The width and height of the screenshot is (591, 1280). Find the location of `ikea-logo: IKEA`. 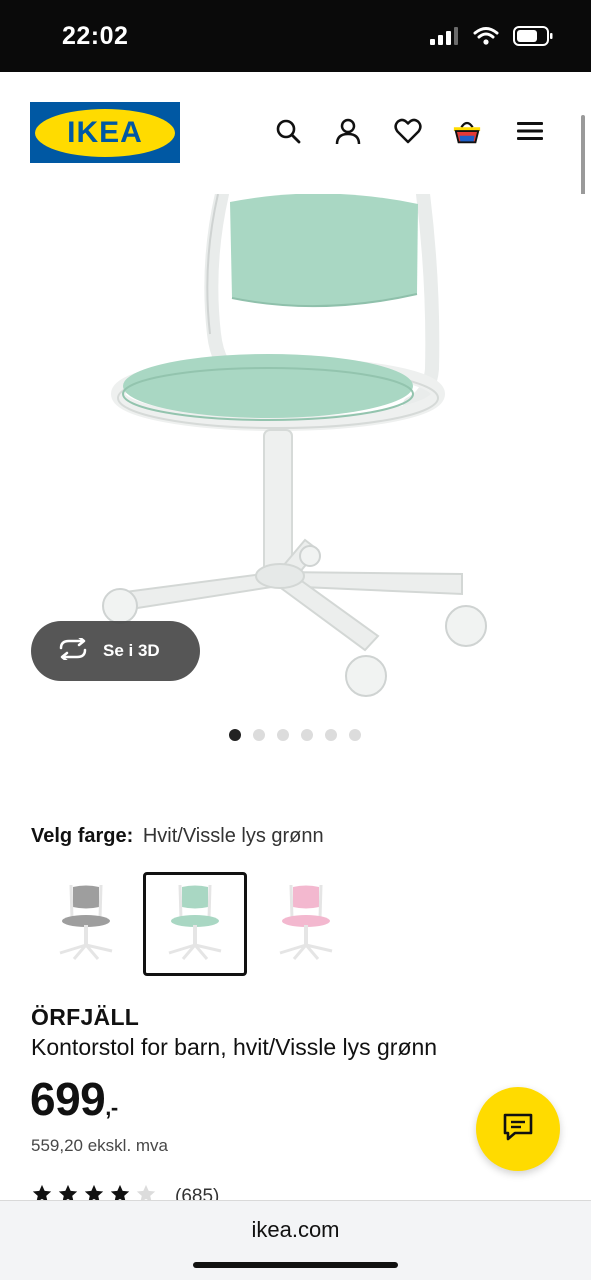

ikea-logo: IKEA is located at coordinates (105, 132).